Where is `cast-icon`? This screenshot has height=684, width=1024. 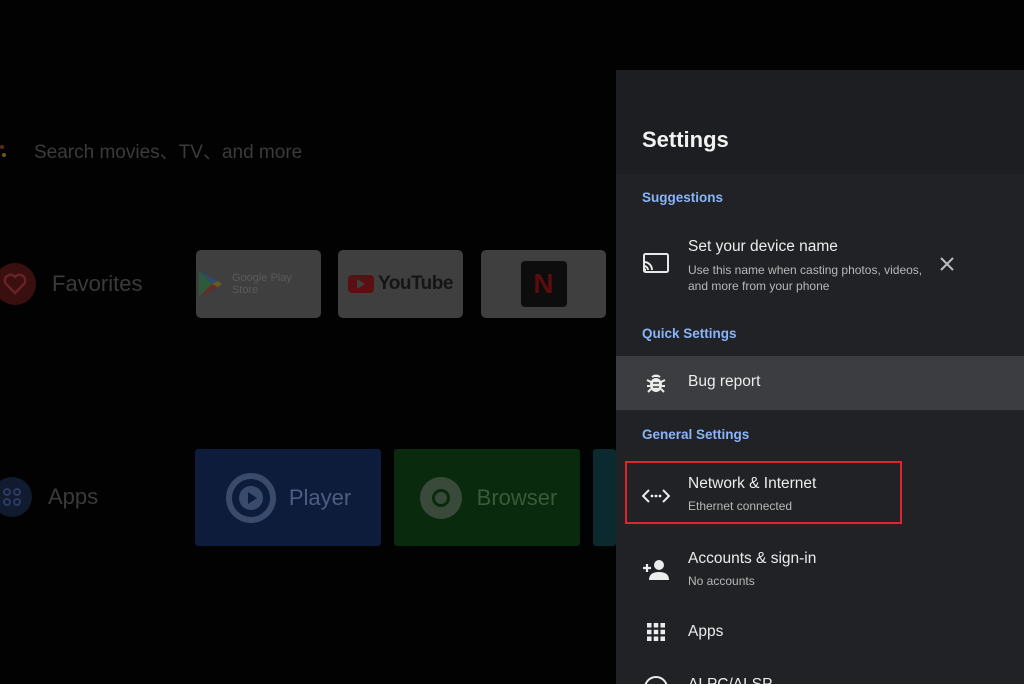
cast-icon is located at coordinates (656, 264).